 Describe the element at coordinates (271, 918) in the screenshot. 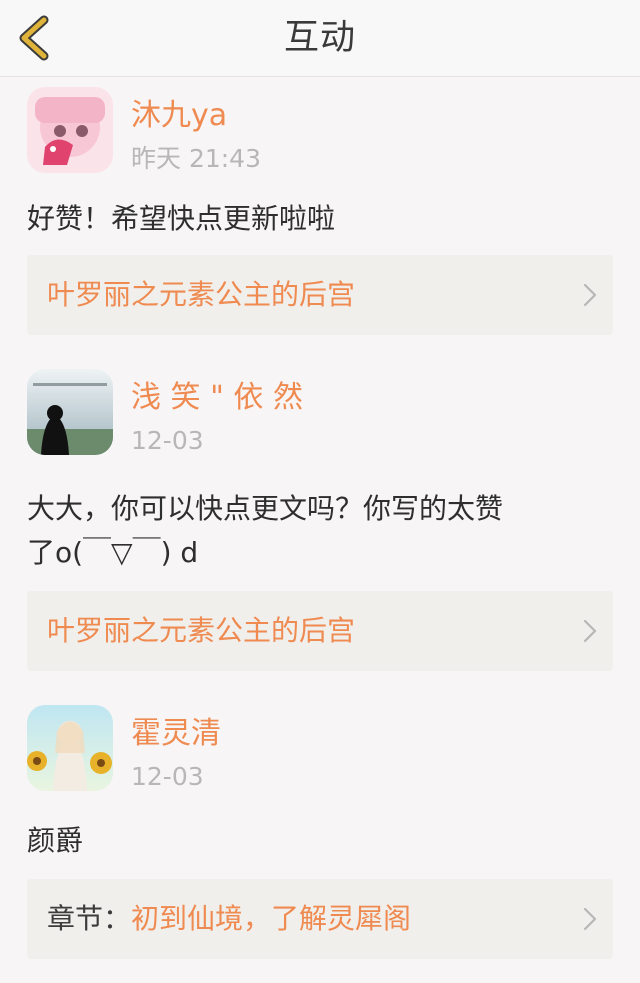

I see `ref-title: 初到仙境，了解灵犀阁` at that location.